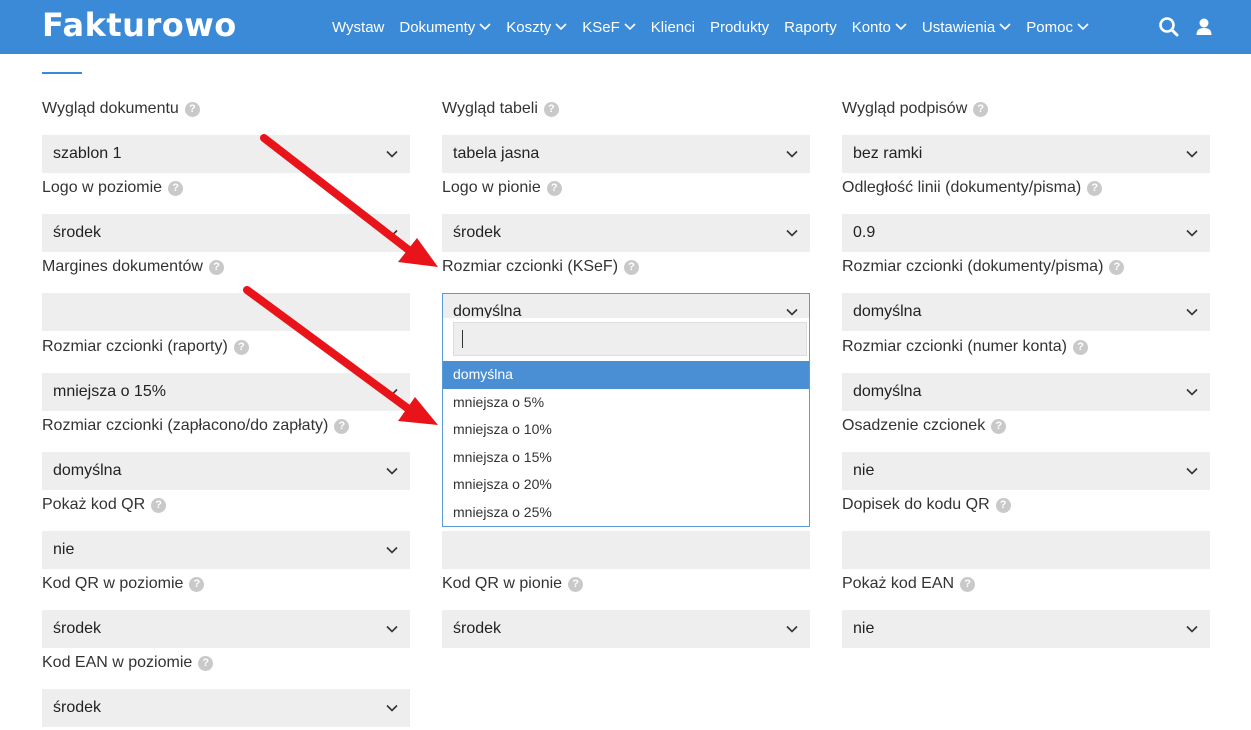 The width and height of the screenshot is (1251, 730). What do you see at coordinates (113, 583) in the screenshot?
I see `field-label: Kod QR w poziomie` at bounding box center [113, 583].